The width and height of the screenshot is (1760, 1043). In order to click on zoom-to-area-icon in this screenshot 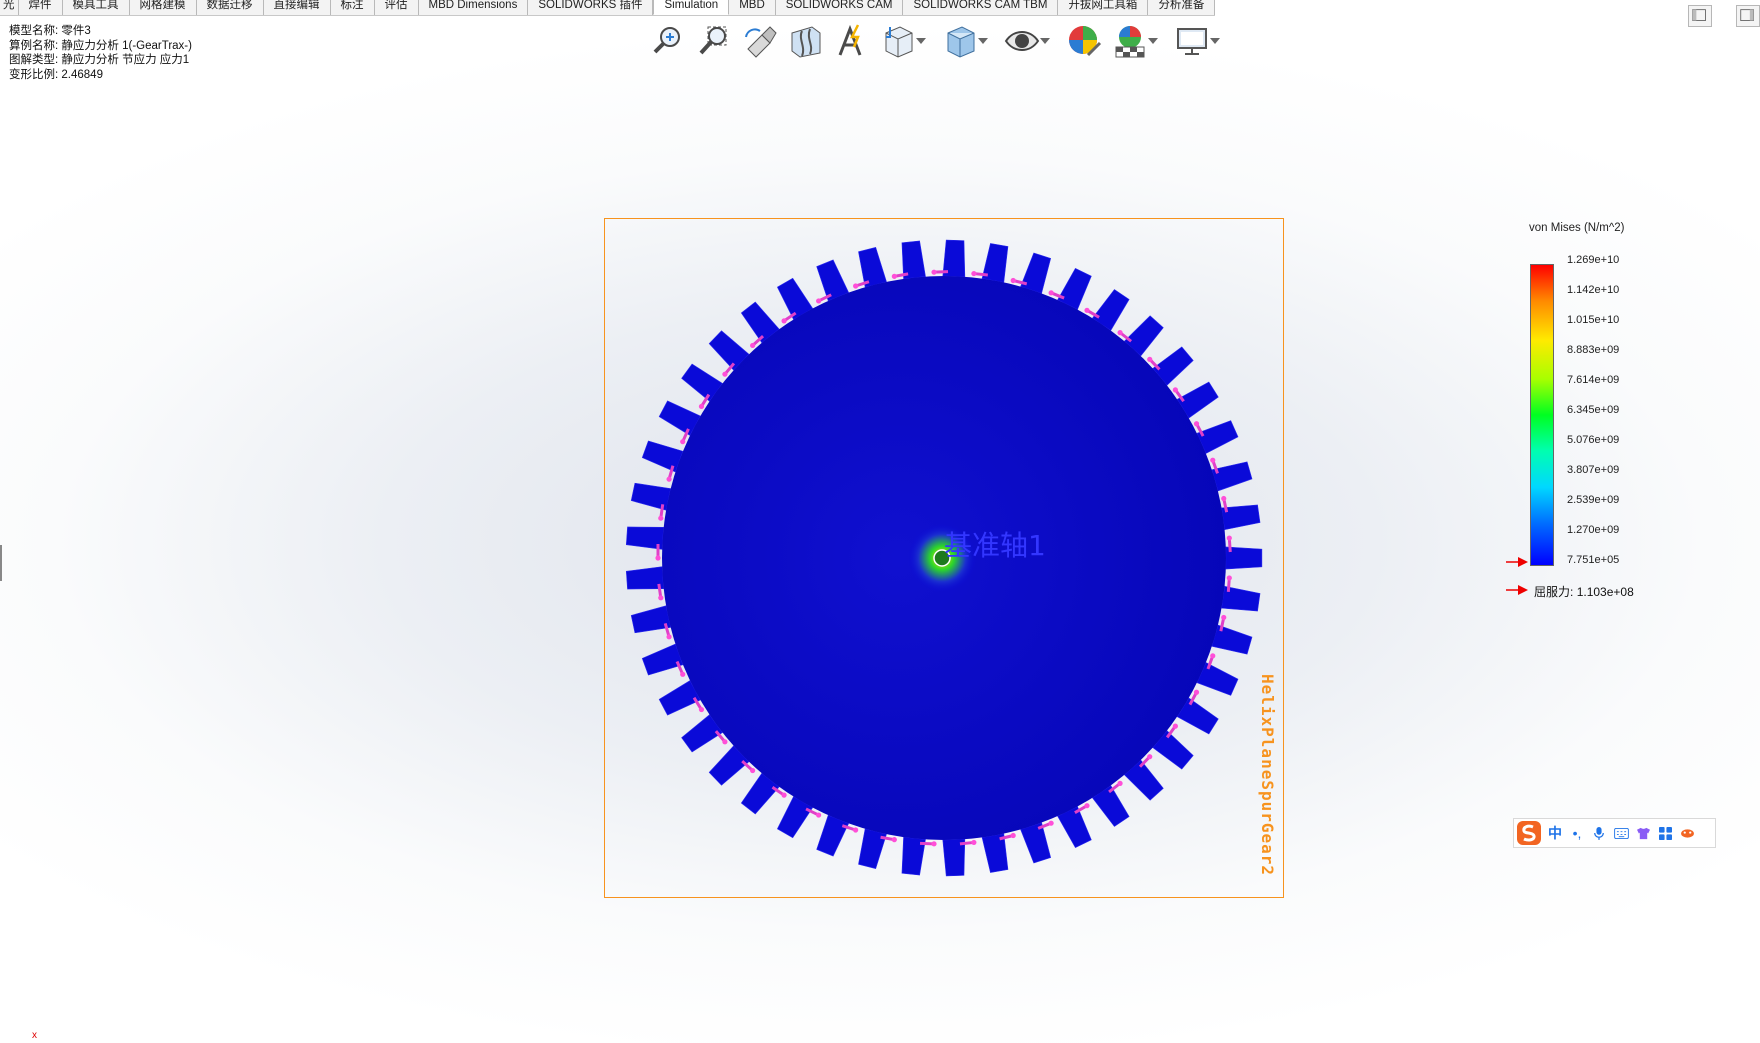, I will do `click(714, 41)`.